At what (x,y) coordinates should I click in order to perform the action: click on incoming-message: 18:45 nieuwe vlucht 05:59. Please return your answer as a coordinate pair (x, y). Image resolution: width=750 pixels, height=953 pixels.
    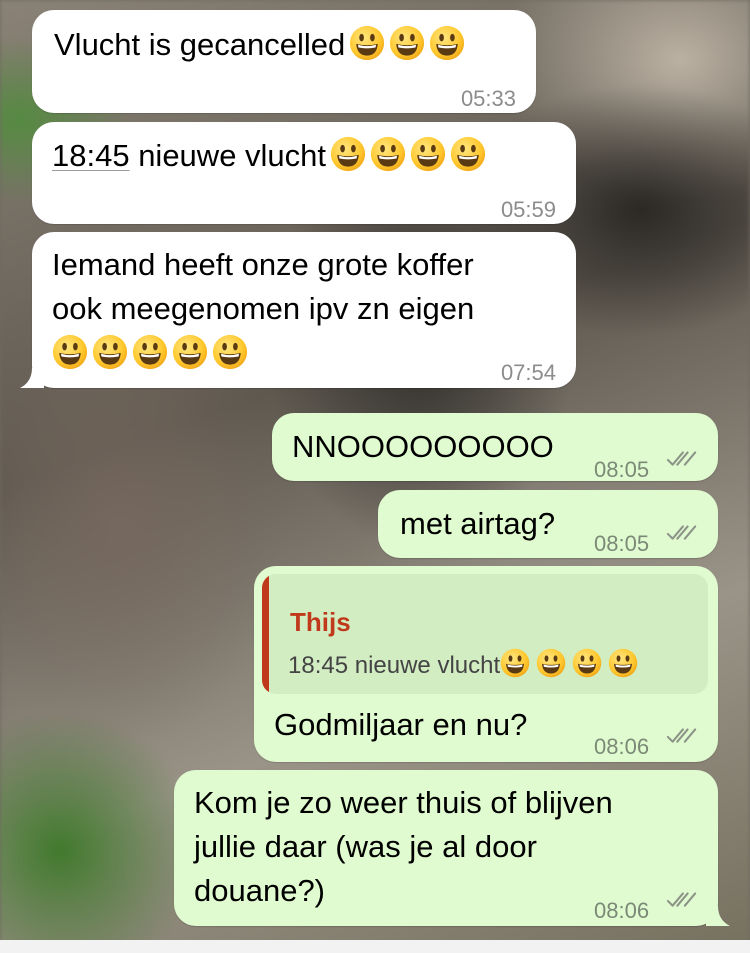
    Looking at the image, I should click on (304, 173).